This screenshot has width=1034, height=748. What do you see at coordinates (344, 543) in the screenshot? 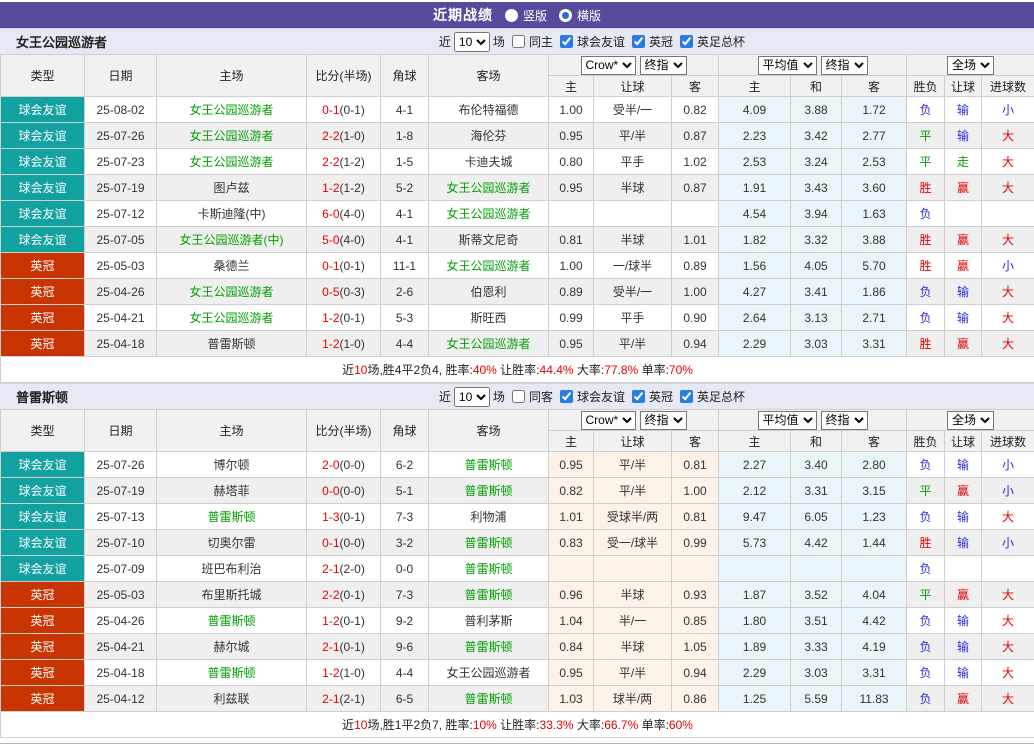
I see `score-cell: 0-1(0-0)` at bounding box center [344, 543].